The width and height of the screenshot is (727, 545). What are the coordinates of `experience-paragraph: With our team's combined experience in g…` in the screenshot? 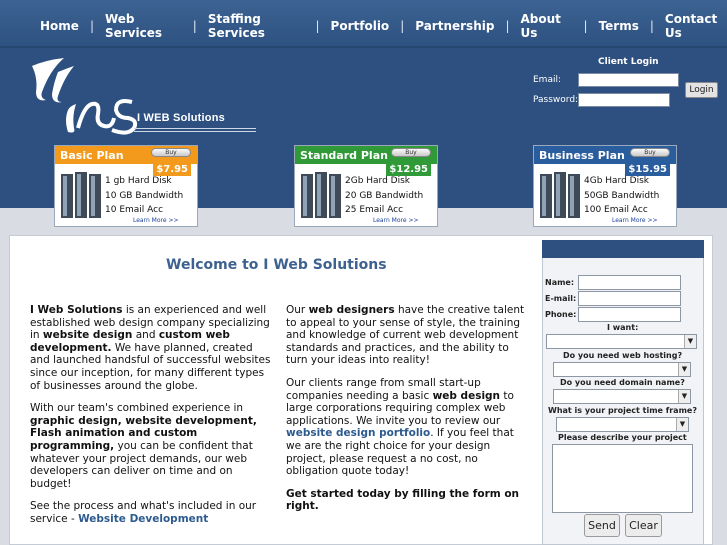 It's located at (152, 446).